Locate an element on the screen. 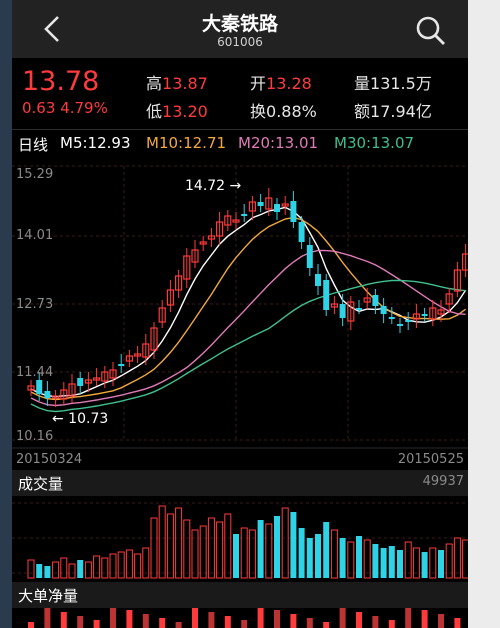 This screenshot has width=500, height=628. period-label: 日线 is located at coordinates (33, 144).